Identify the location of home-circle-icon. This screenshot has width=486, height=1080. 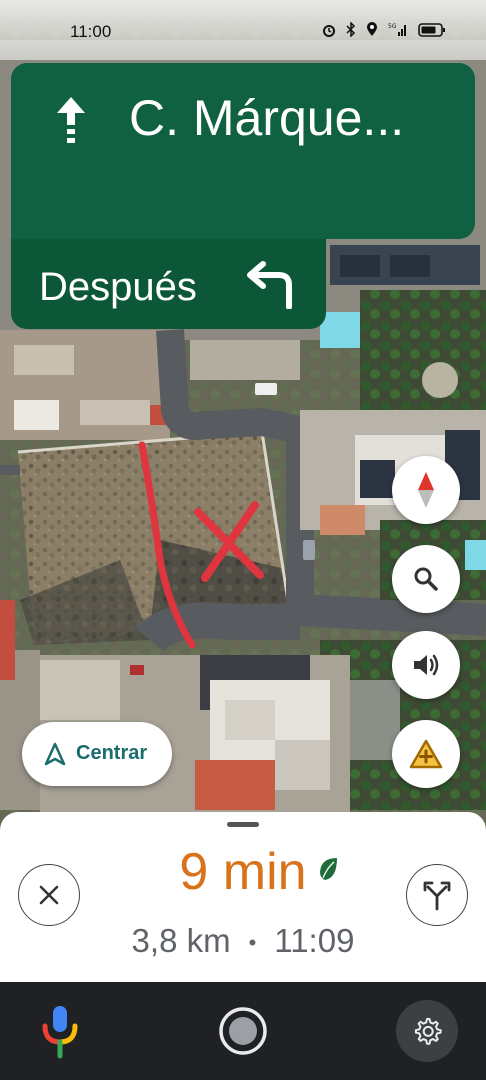
(243, 1031).